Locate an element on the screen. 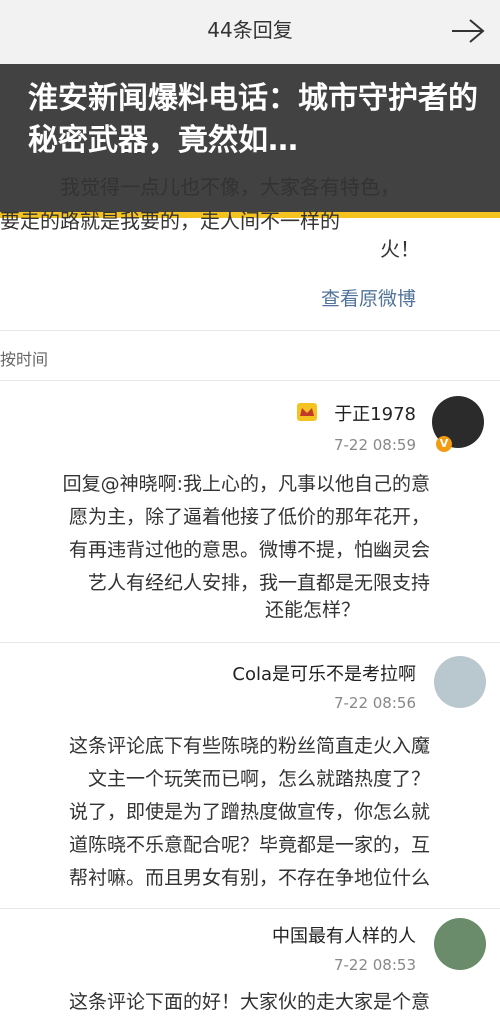 This screenshot has width=500, height=1019. sort-label: 按时间 is located at coordinates (24, 358).